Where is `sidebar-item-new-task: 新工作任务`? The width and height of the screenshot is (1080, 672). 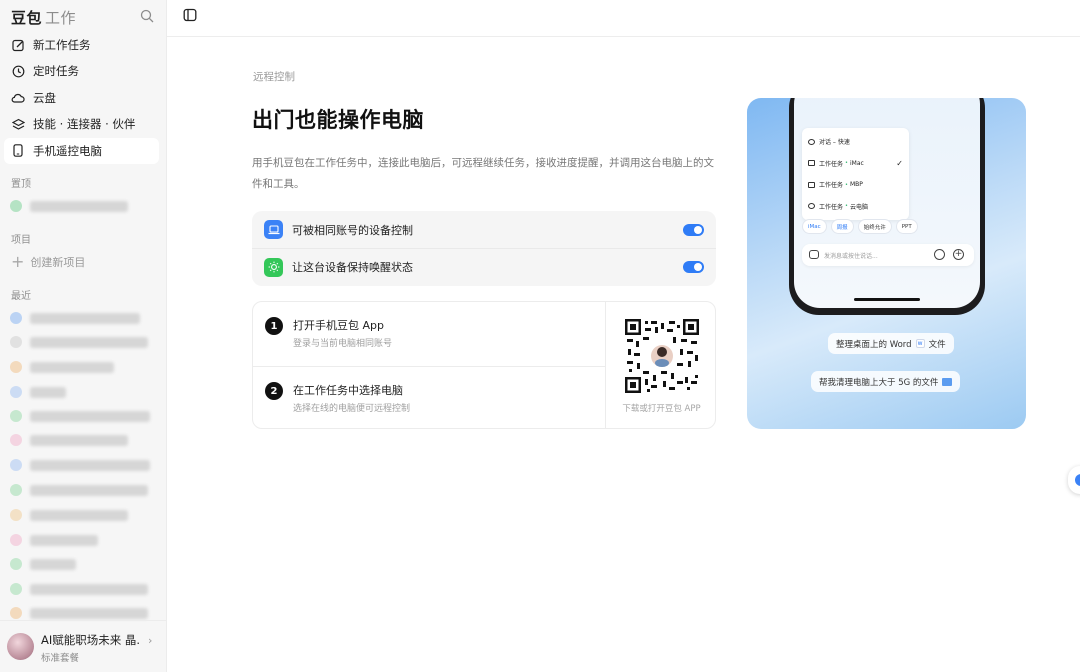 sidebar-item-new-task: 新工作任务 is located at coordinates (81, 45).